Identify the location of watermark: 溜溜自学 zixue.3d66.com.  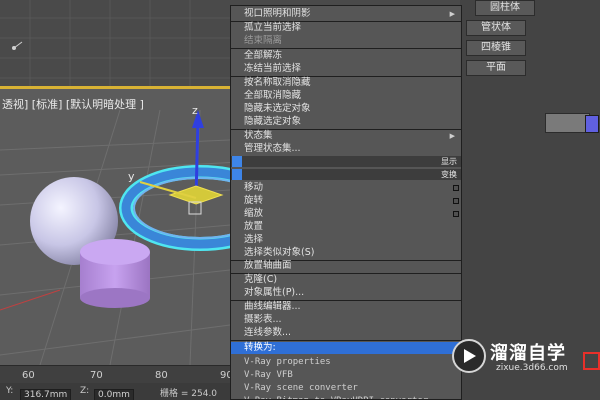
(525, 360).